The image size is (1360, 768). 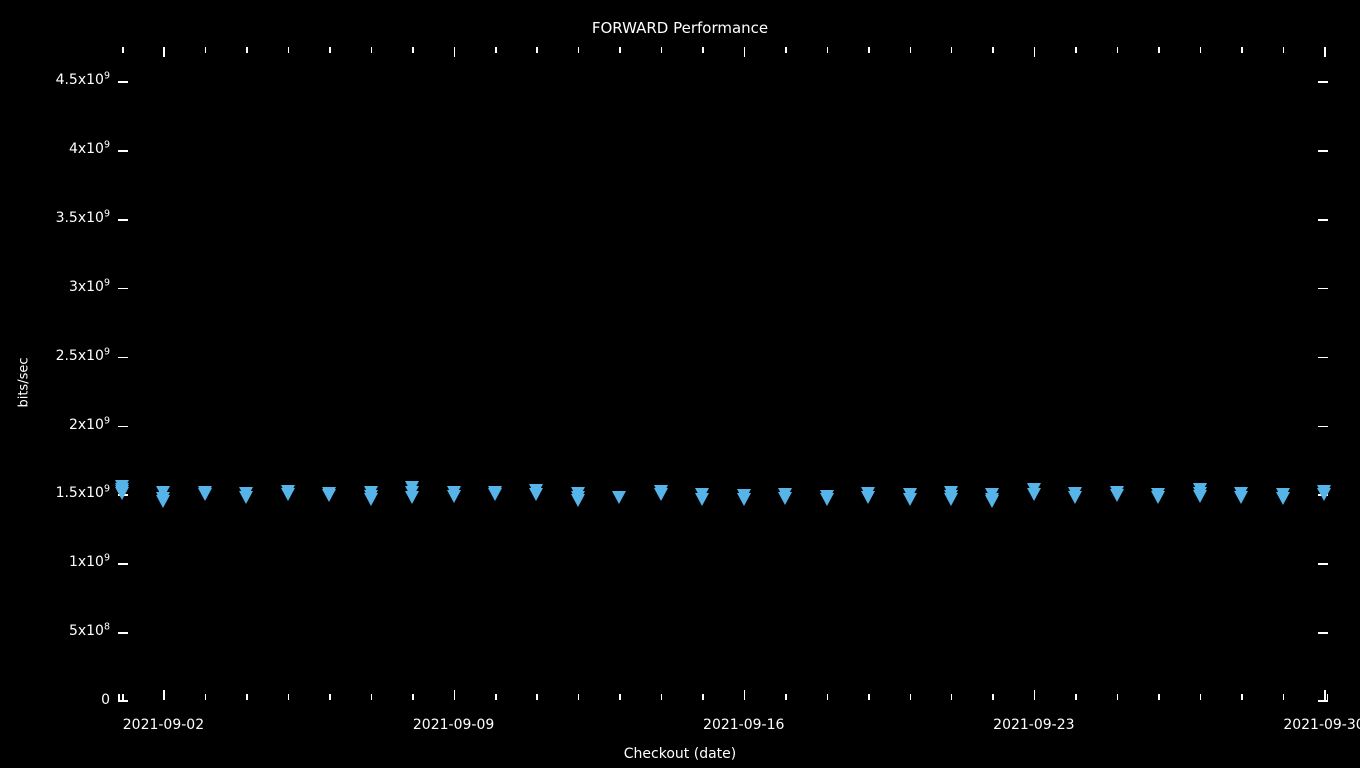 What do you see at coordinates (680, 28) in the screenshot?
I see `chart-title: FORWARD Performance` at bounding box center [680, 28].